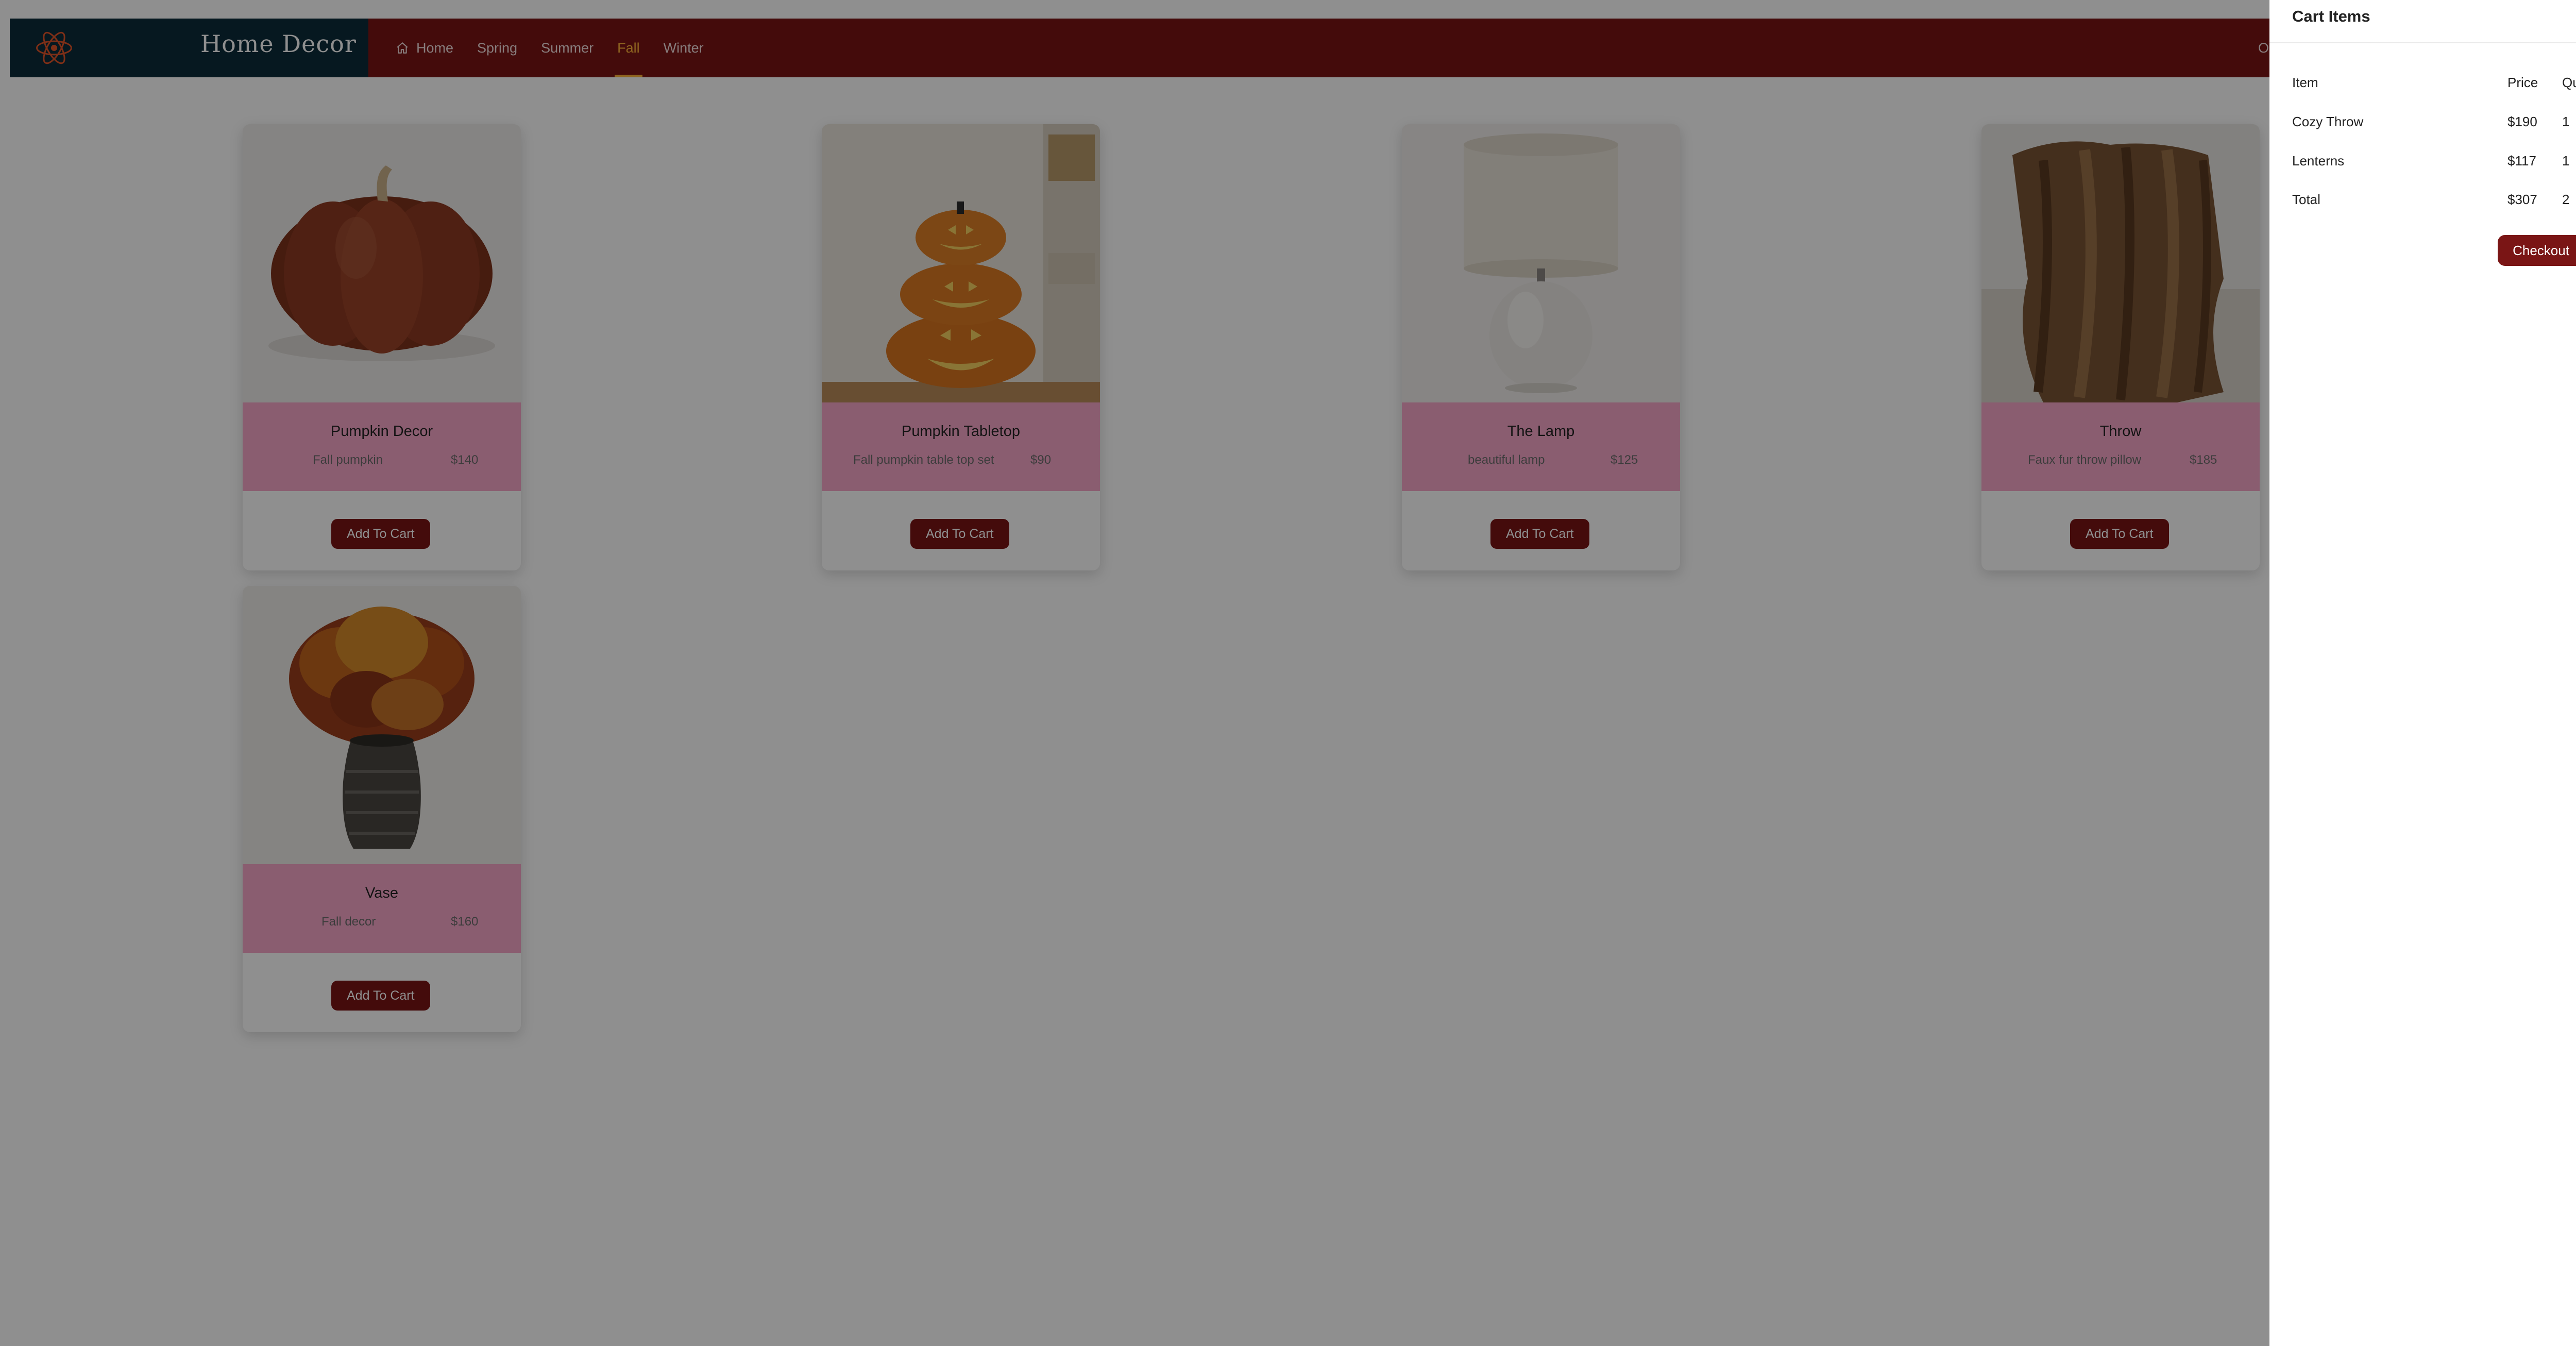 This screenshot has width=2576, height=1346. Describe the element at coordinates (2522, 199) in the screenshot. I see `cart-total-price: $307` at that location.